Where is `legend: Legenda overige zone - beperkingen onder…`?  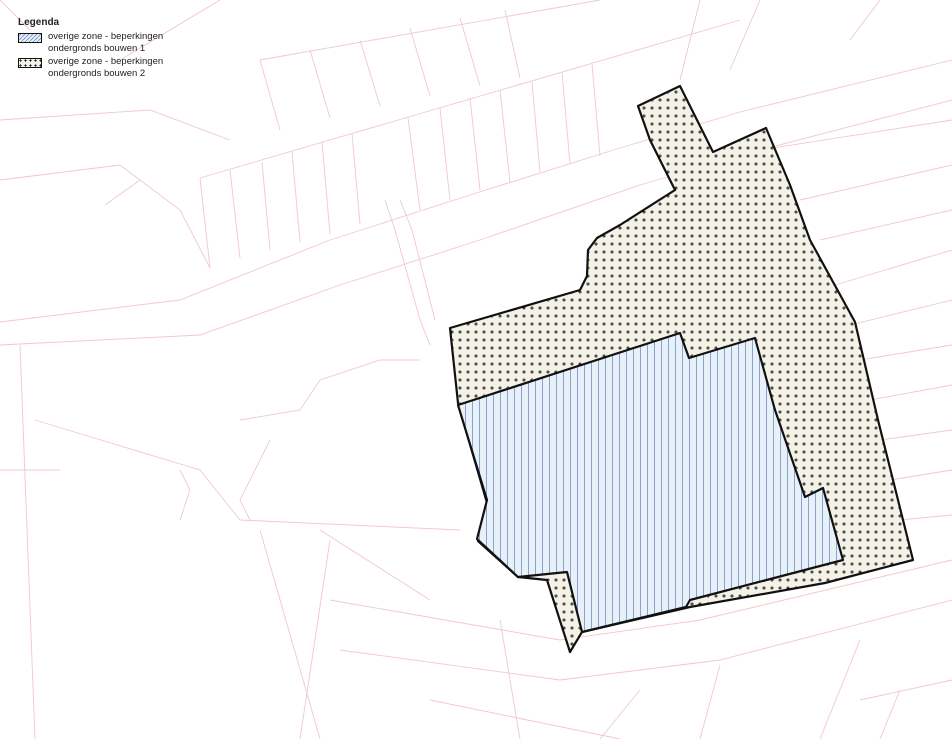
legend: Legenda overige zone - beperkingen onder… is located at coordinates (90, 49).